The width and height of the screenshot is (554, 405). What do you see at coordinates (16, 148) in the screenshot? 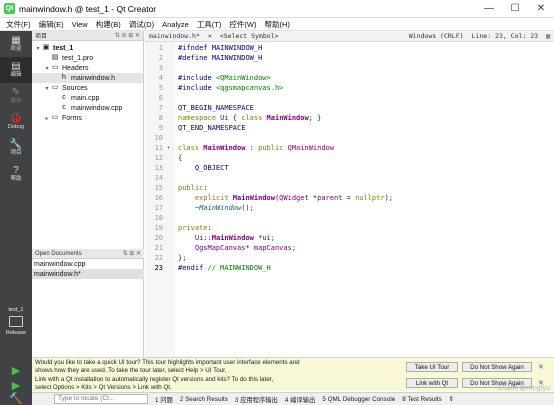
I see `mode-projects: 🔧 项目` at bounding box center [16, 148].